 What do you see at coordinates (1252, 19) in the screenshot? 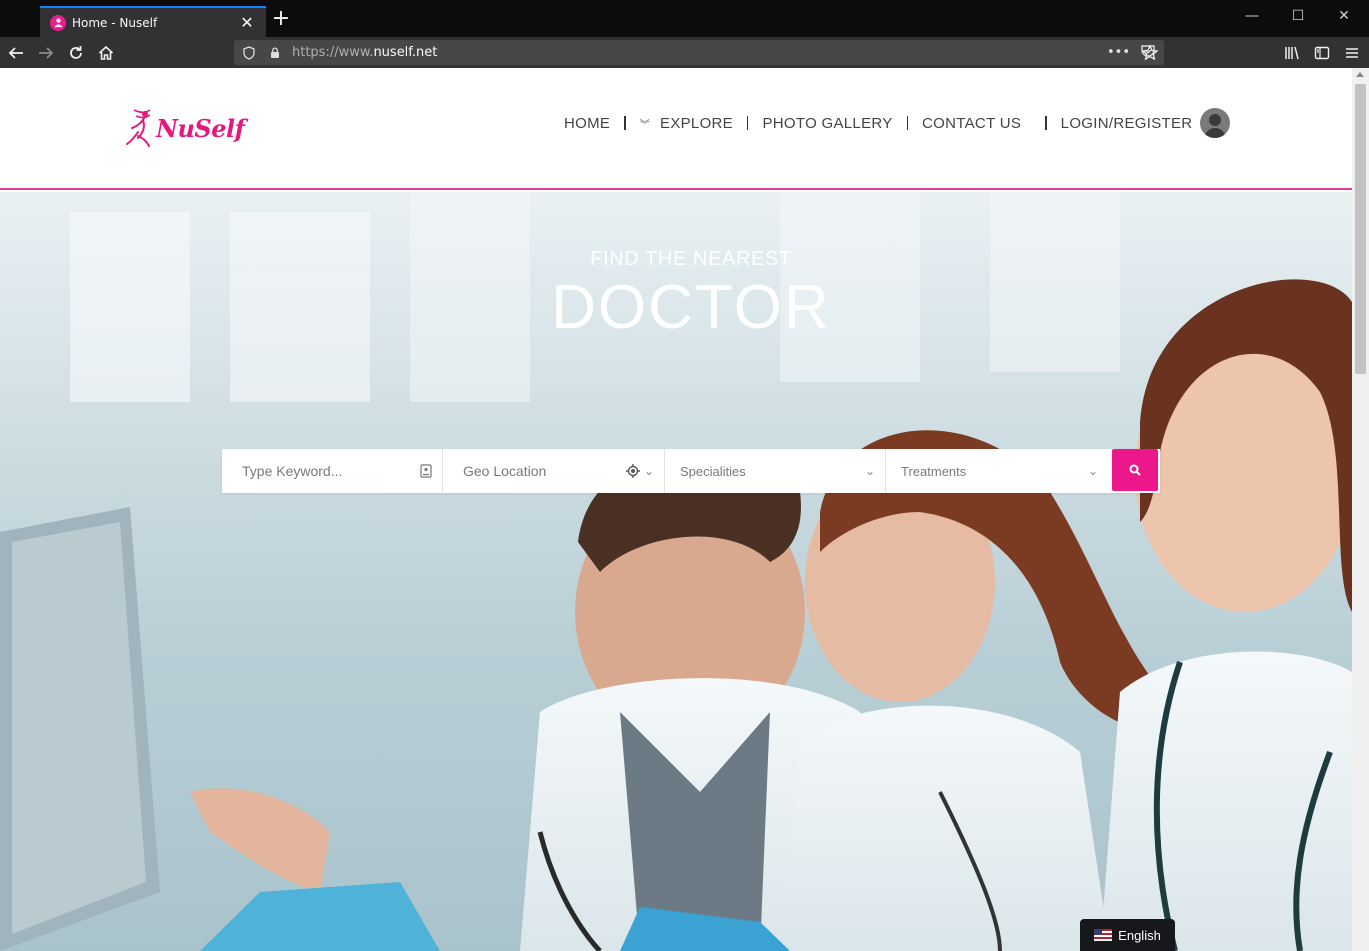
I see `minimize-icon: —` at bounding box center [1252, 19].